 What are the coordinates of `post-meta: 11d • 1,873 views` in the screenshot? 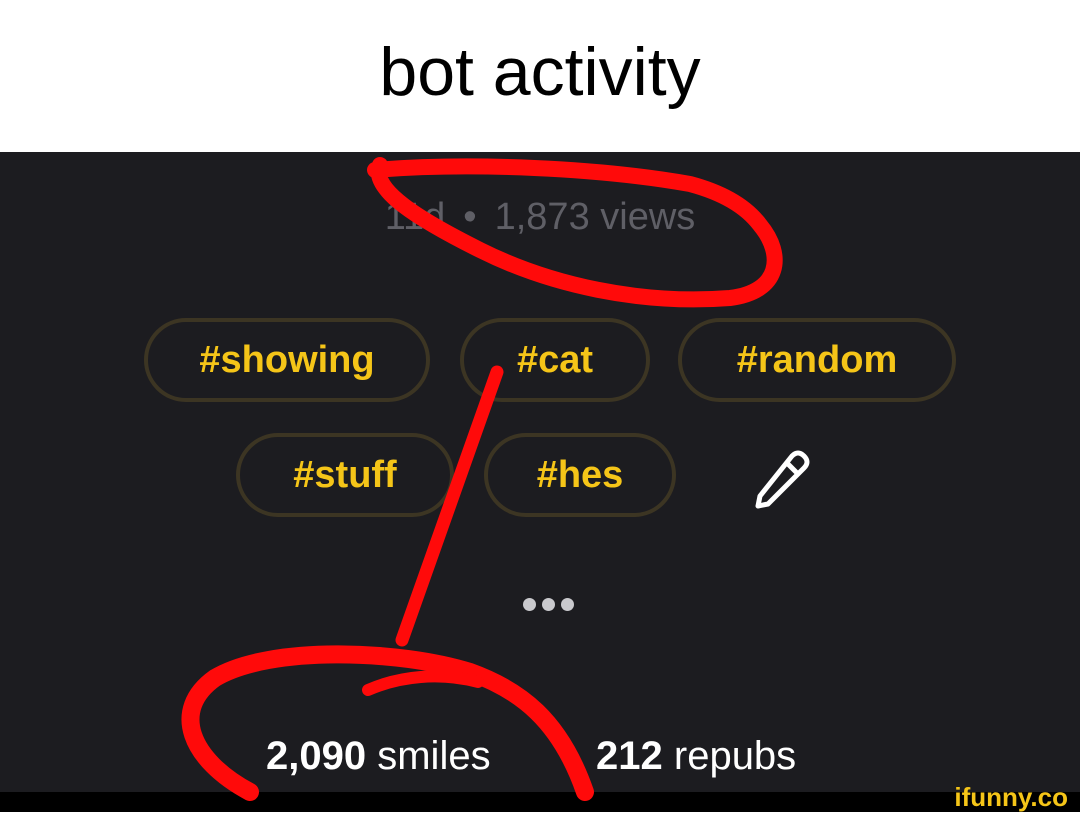 It's located at (540, 217).